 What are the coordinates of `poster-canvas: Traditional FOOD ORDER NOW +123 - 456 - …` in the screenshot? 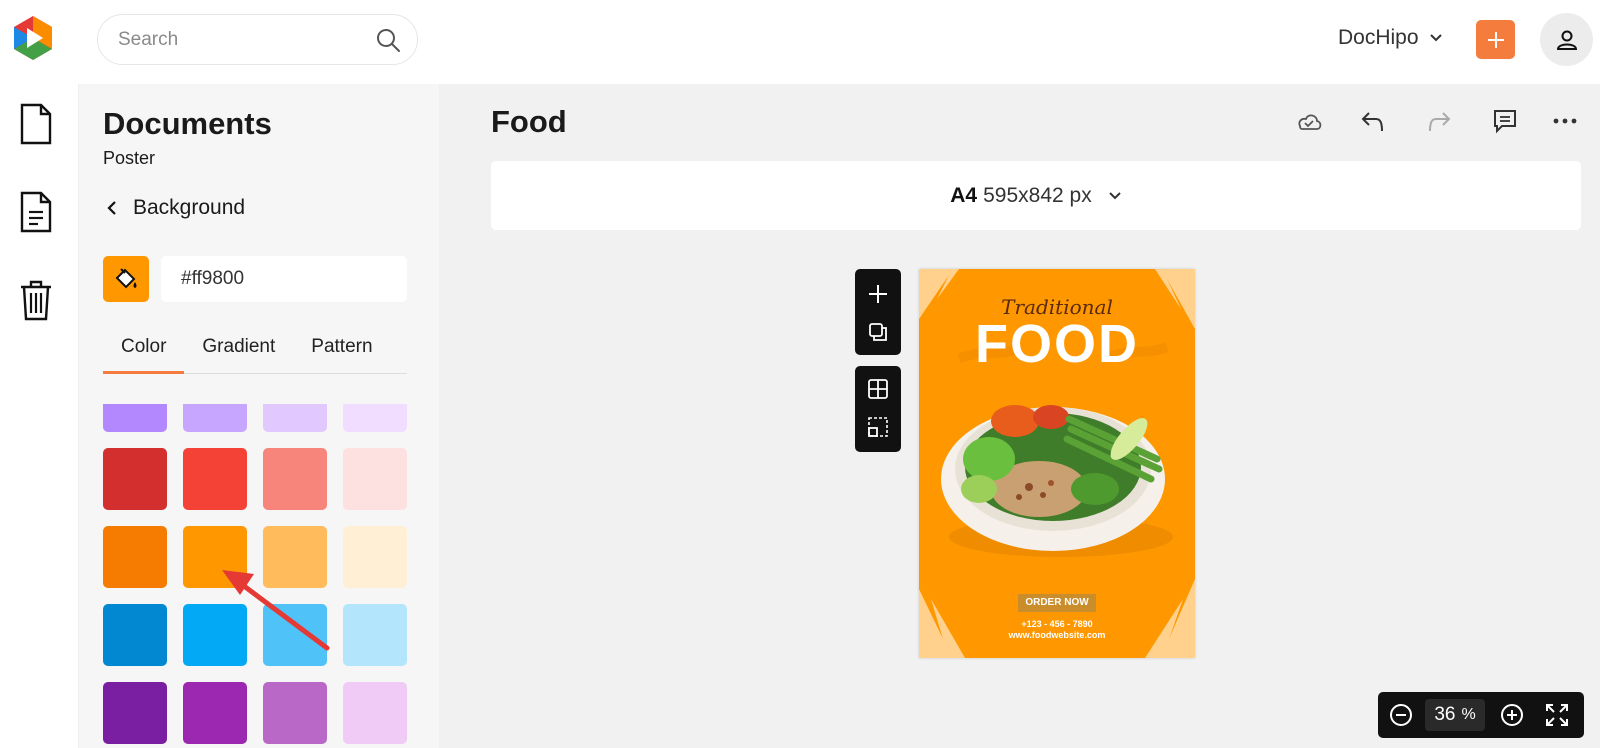 It's located at (1057, 463).